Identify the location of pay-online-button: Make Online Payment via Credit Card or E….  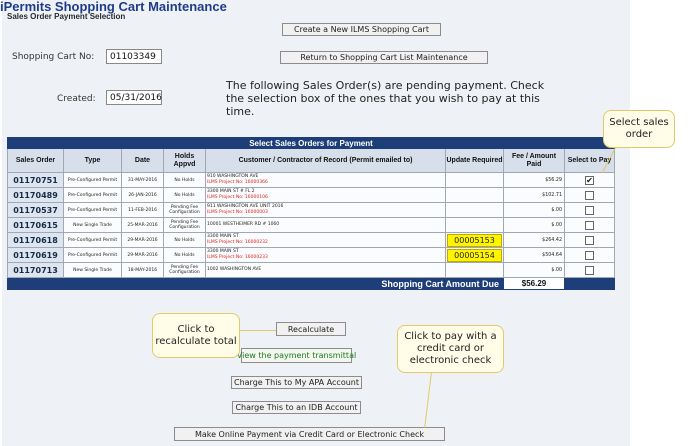
(309, 434).